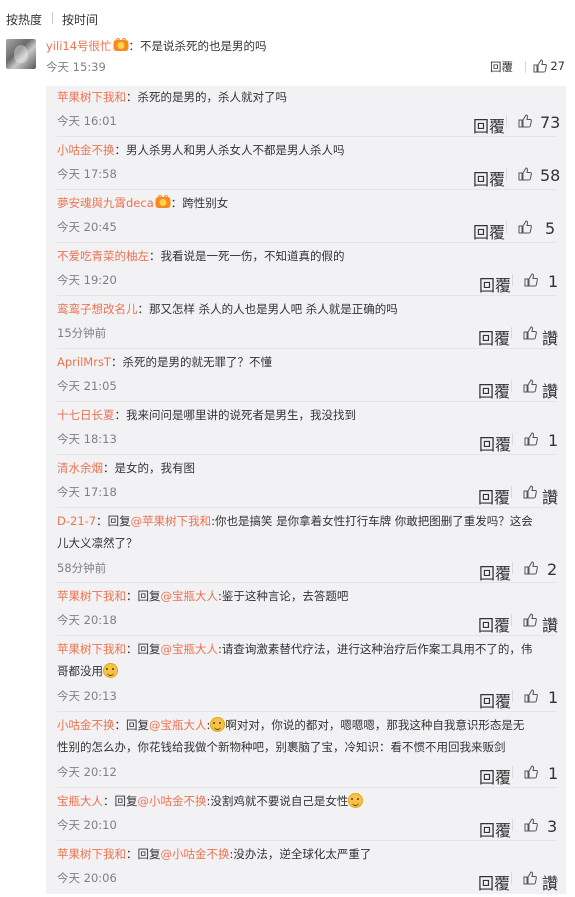 The width and height of the screenshot is (575, 897). What do you see at coordinates (110, 670) in the screenshot?
I see `smirk-emoji-icon` at bounding box center [110, 670].